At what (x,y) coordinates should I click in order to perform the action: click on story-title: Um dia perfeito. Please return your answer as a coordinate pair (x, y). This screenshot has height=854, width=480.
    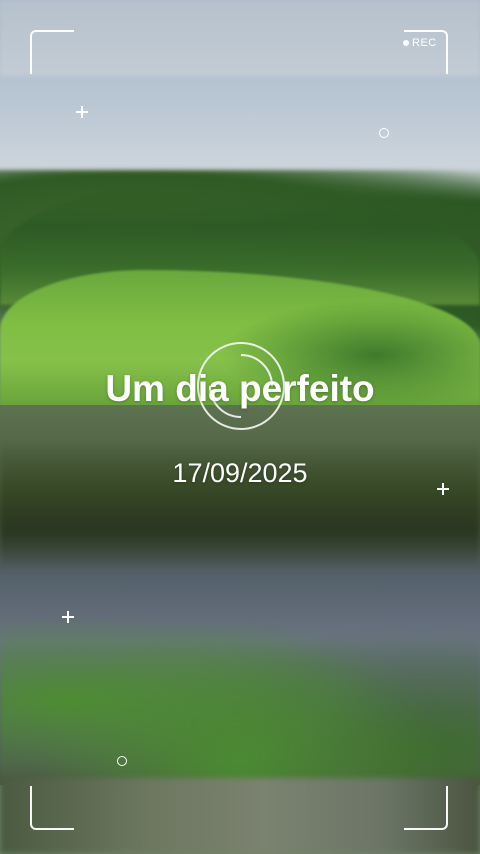
    Looking at the image, I should click on (240, 388).